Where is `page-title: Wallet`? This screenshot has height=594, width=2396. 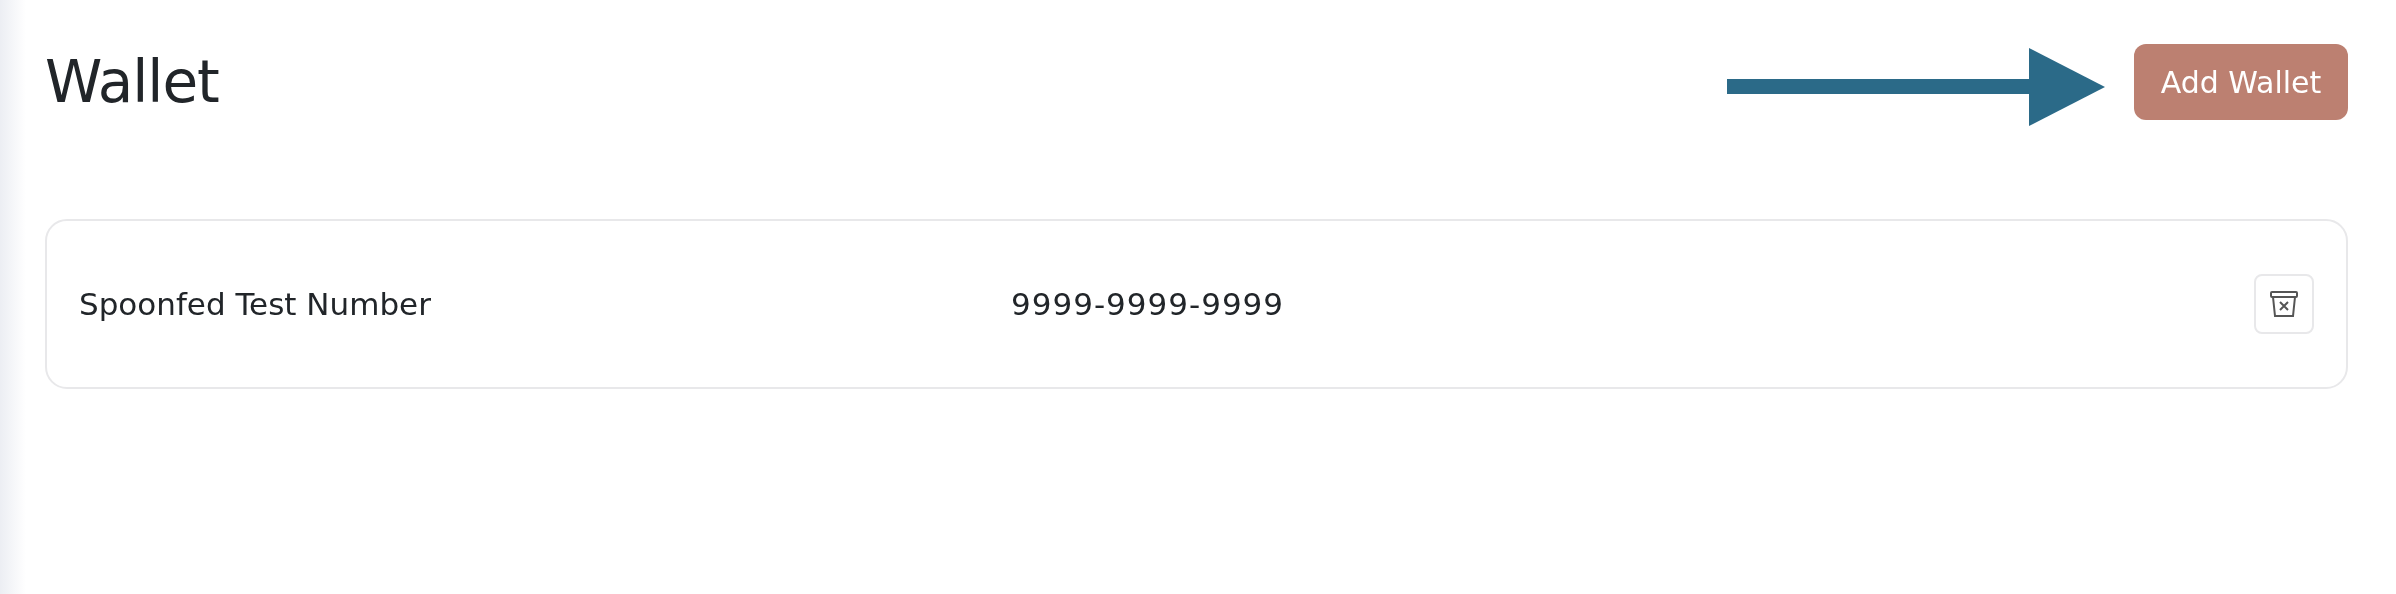 page-title: Wallet is located at coordinates (132, 82).